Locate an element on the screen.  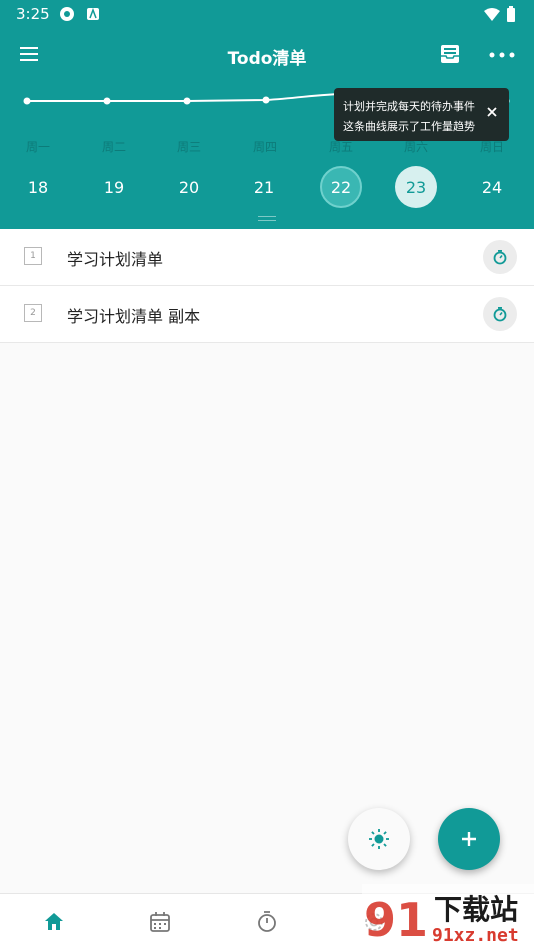
list-index-box: 2 is located at coordinates (33, 313).